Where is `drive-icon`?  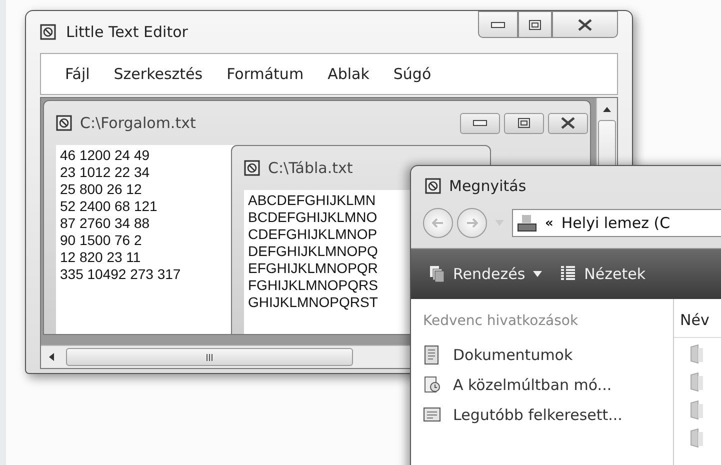 drive-icon is located at coordinates (527, 223).